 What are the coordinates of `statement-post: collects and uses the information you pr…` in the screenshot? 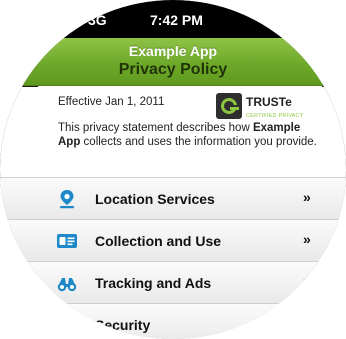 It's located at (198, 142).